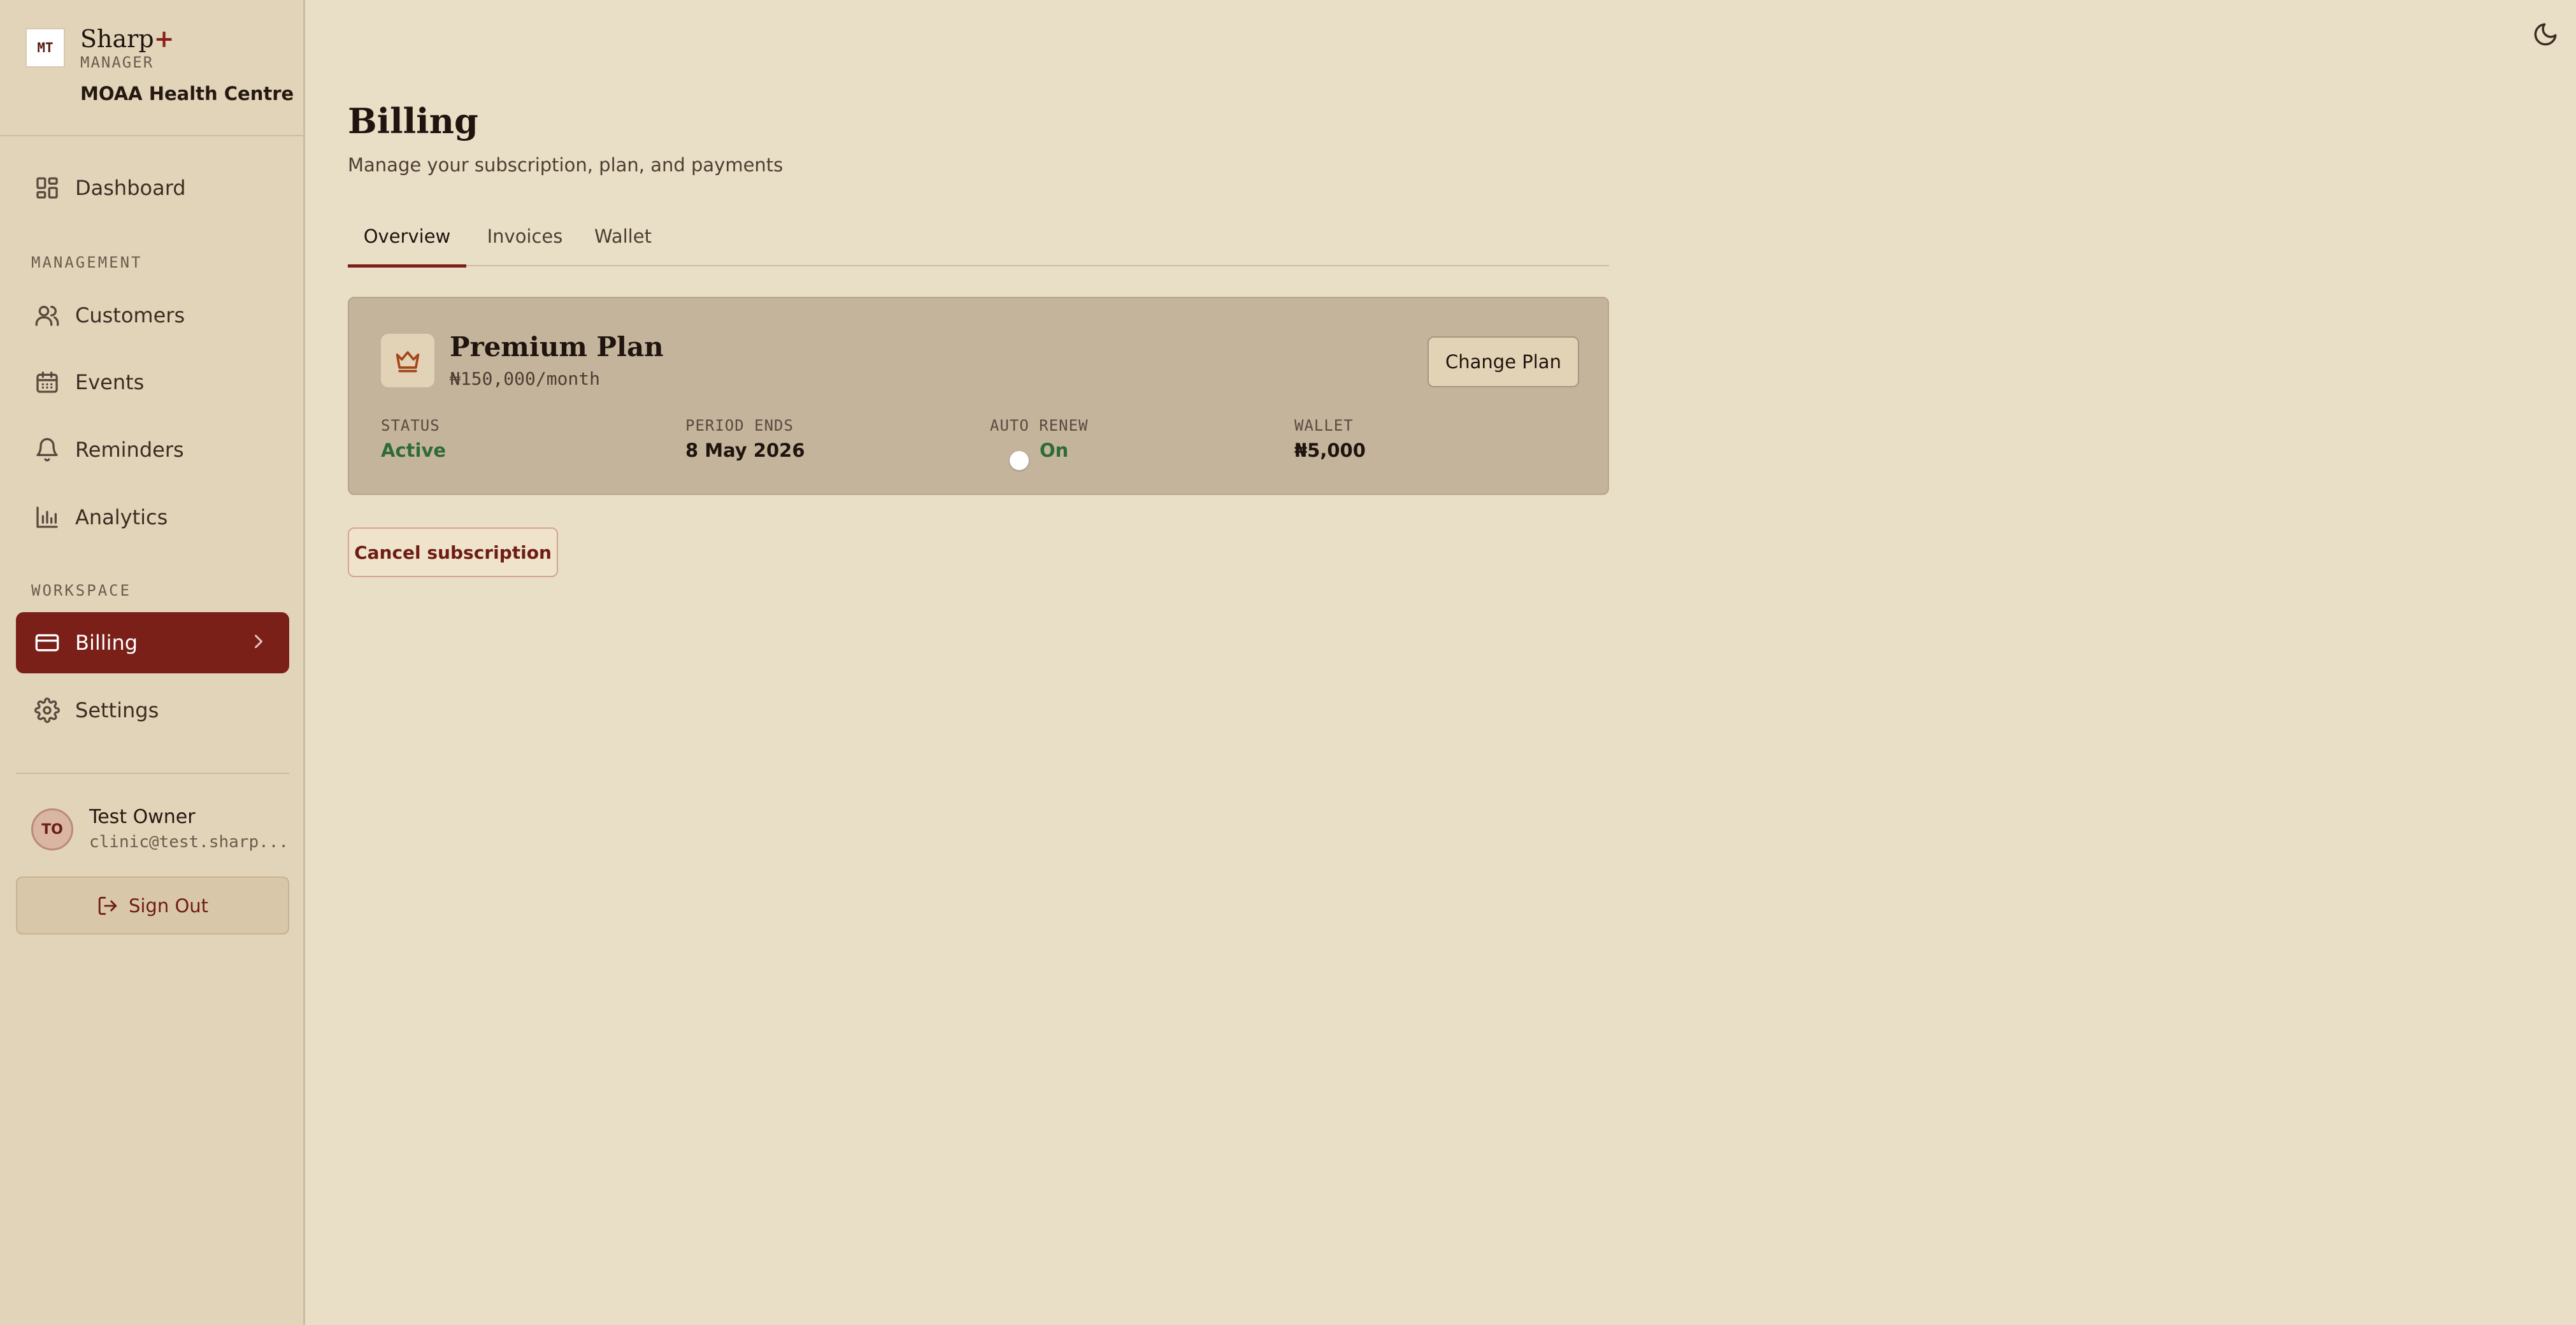  Describe the element at coordinates (413, 121) in the screenshot. I see `page-title: Billing` at that location.